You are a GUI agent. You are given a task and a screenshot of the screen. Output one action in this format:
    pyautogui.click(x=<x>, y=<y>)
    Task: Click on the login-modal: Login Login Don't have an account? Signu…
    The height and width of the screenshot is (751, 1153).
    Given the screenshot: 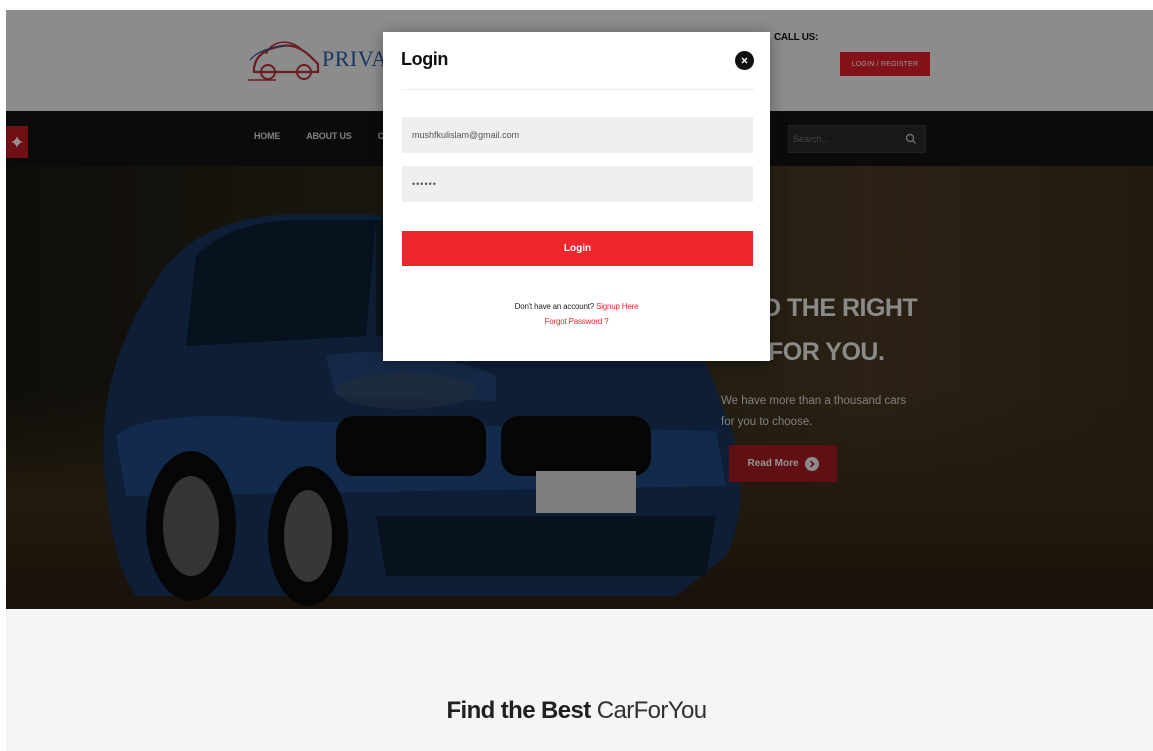 What is the action you would take?
    pyautogui.click(x=576, y=196)
    